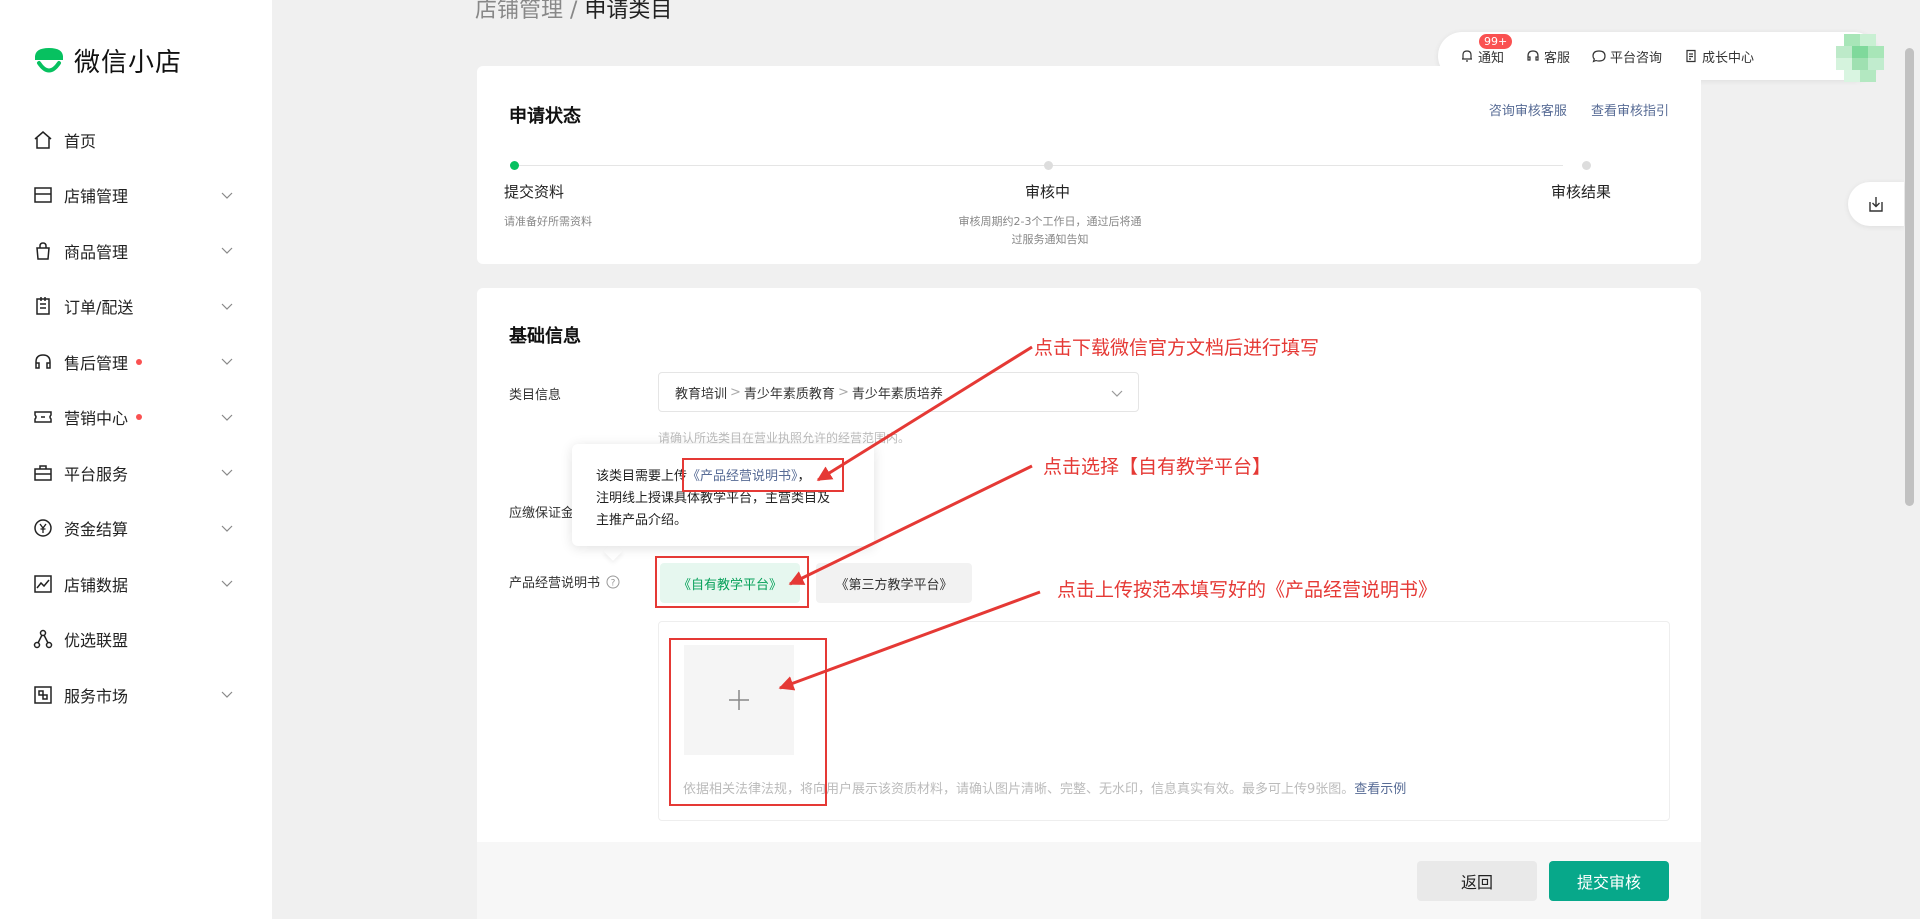 The width and height of the screenshot is (1920, 919). Describe the element at coordinates (1636, 58) in the screenshot. I see `consult-label: 平台咨询` at that location.